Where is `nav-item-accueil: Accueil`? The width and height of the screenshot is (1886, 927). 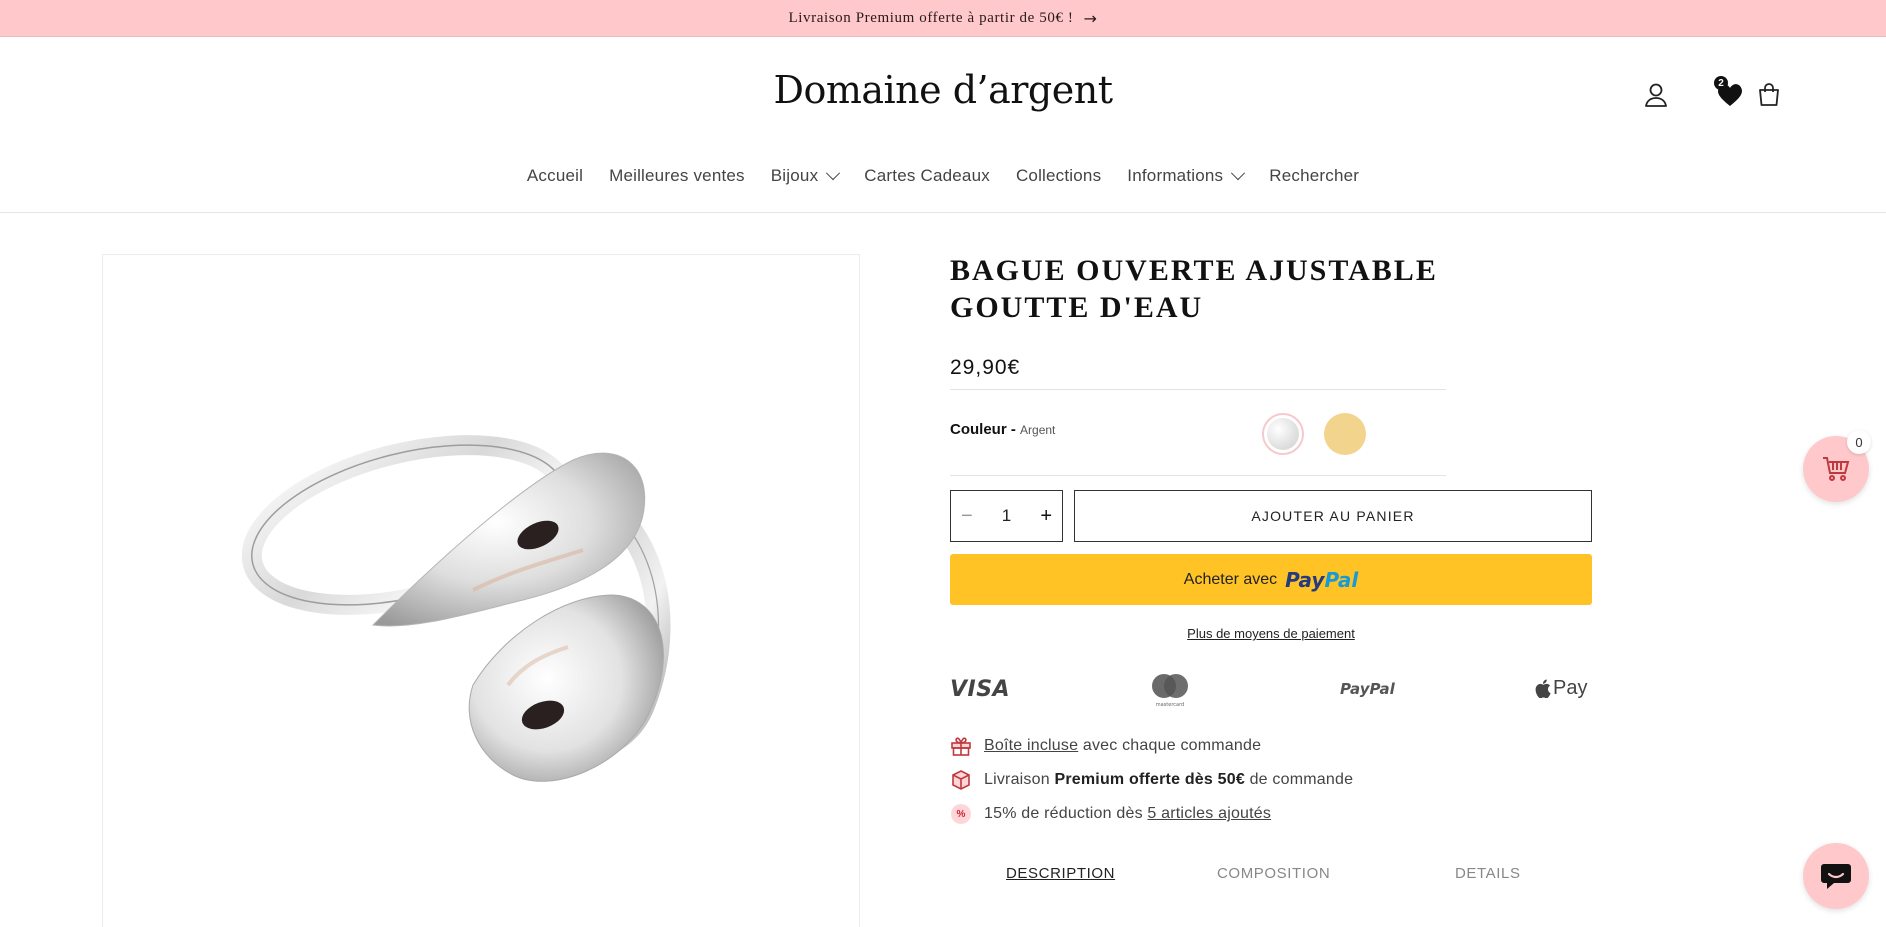
nav-item-accueil: Accueil is located at coordinates (555, 176).